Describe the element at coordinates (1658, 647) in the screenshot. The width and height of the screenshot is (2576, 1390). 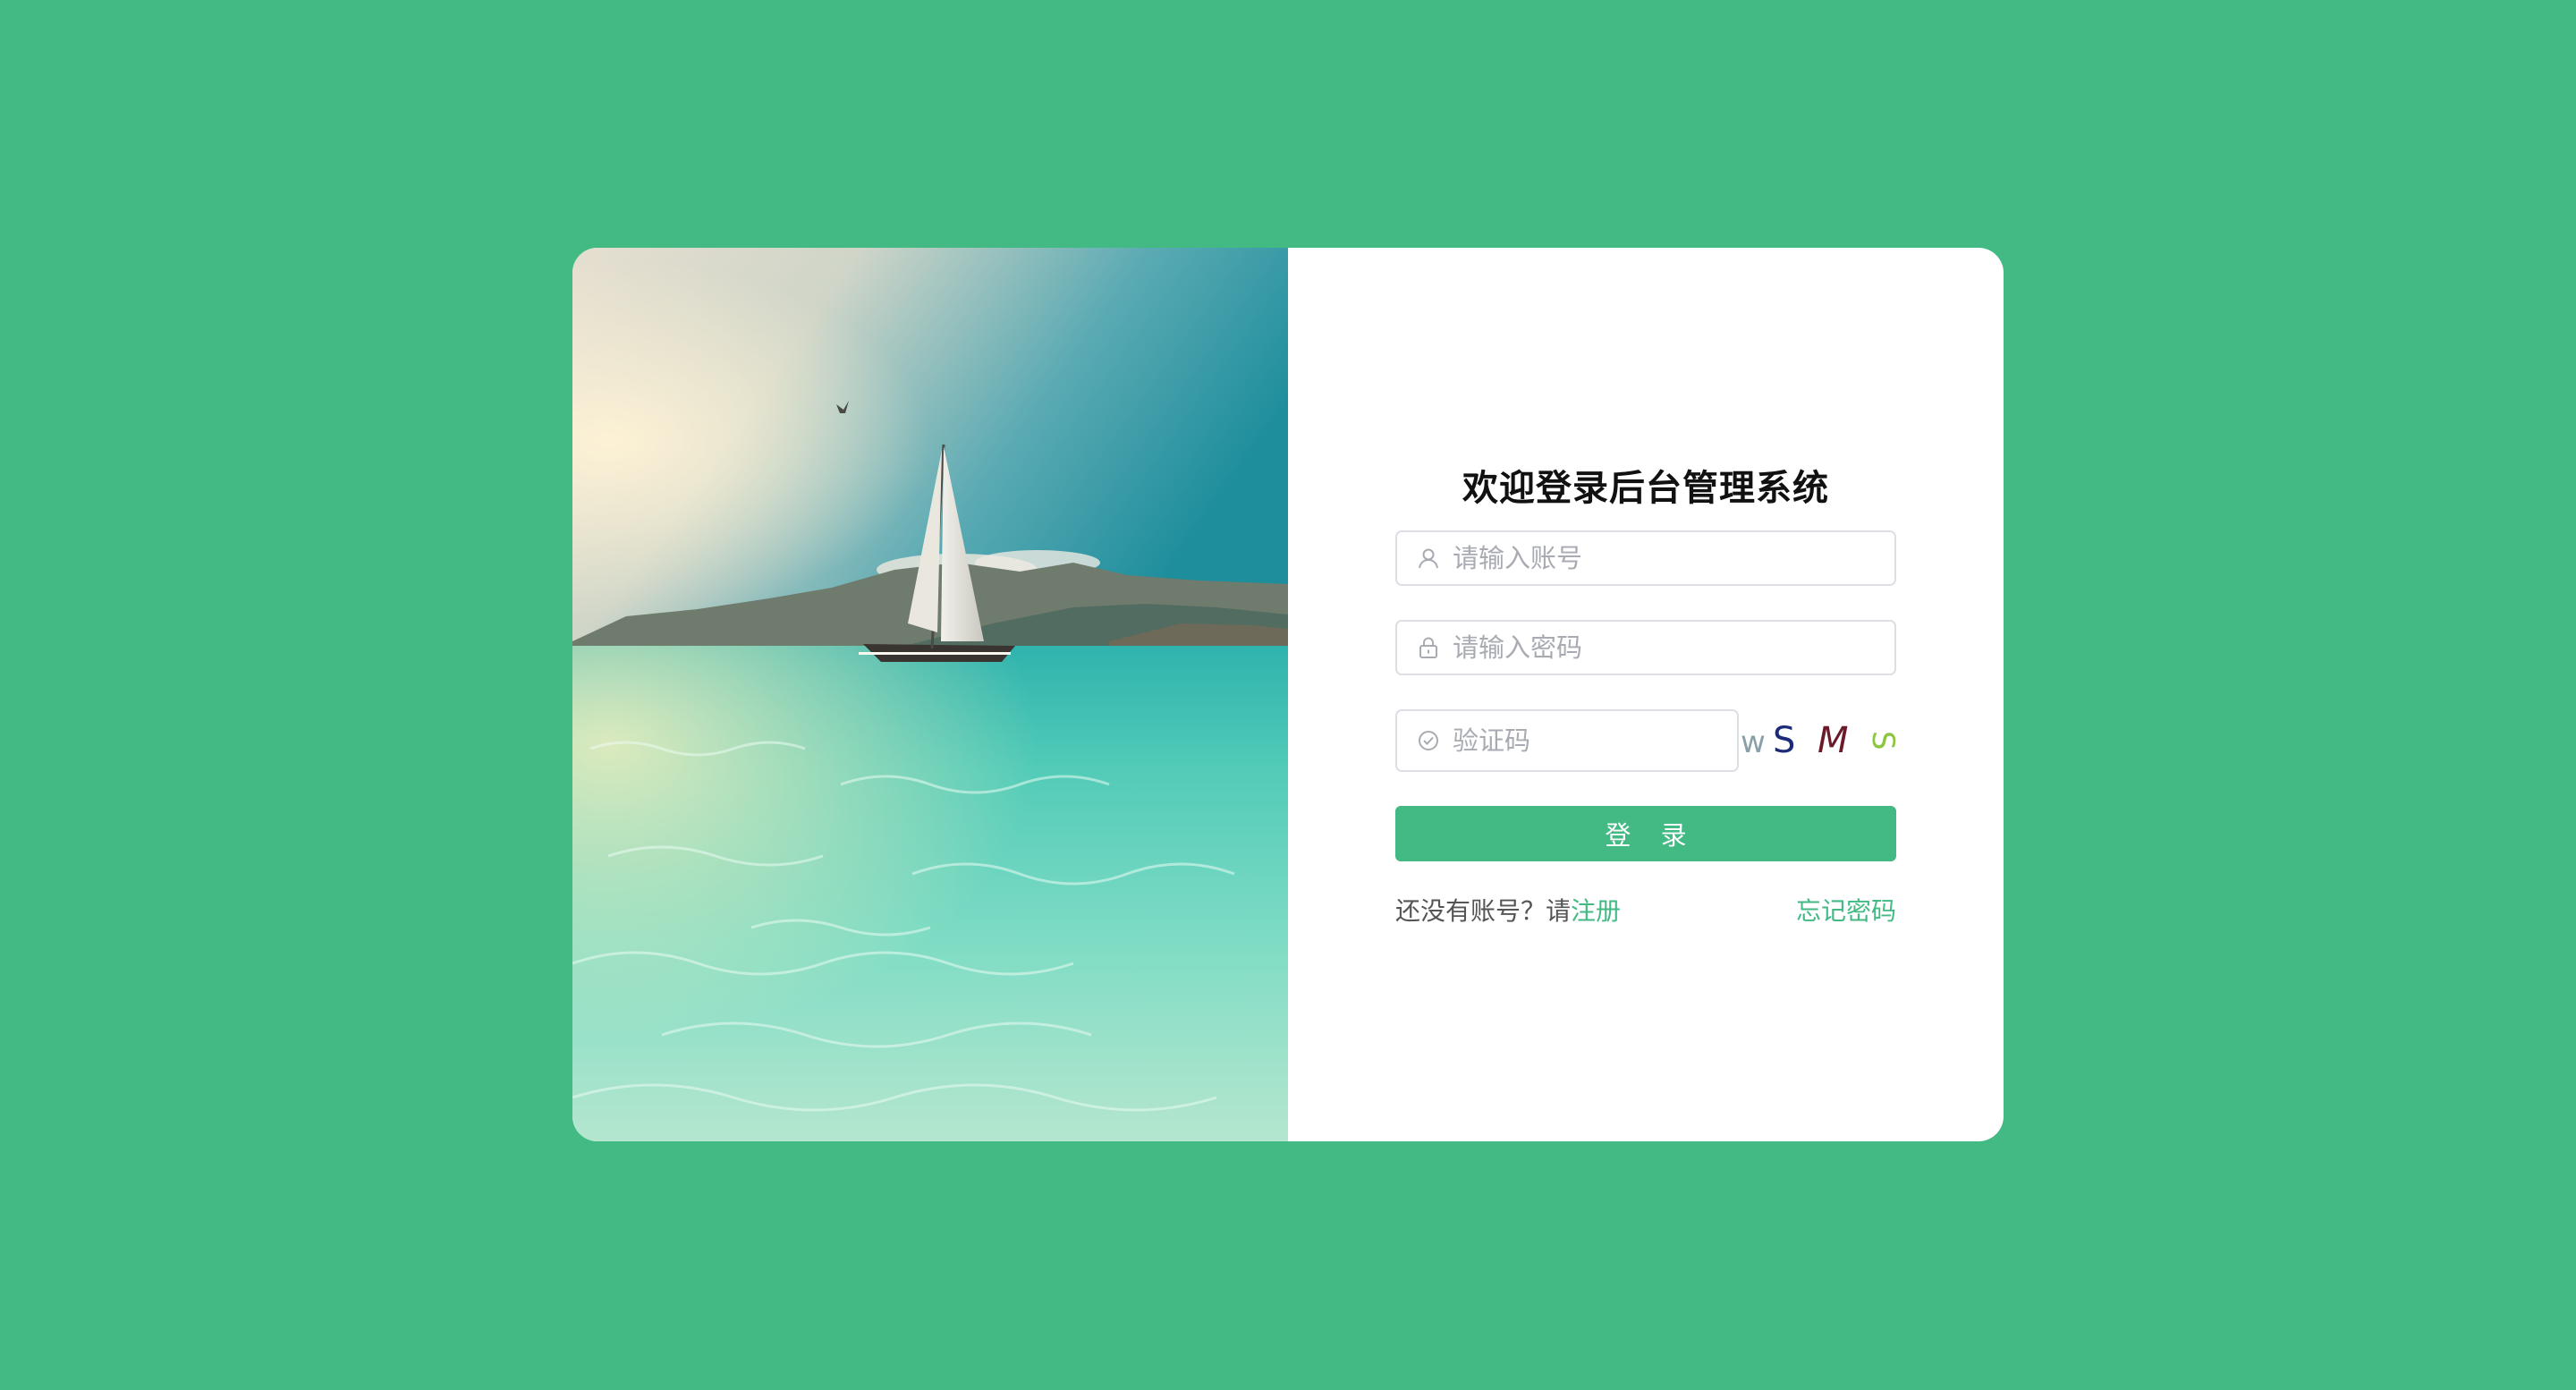
I see `password-input` at that location.